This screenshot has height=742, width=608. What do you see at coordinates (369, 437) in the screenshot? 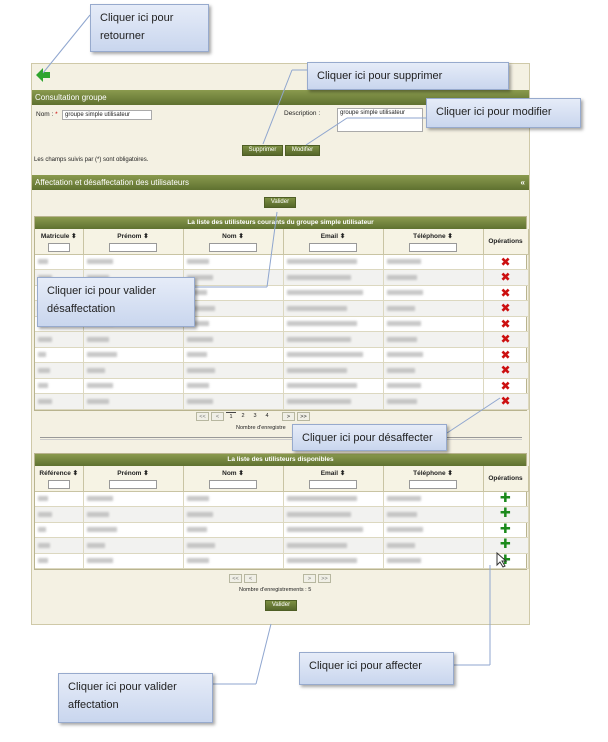
I see `callout-unassign: Cliquer ici pour désaffecter` at bounding box center [369, 437].